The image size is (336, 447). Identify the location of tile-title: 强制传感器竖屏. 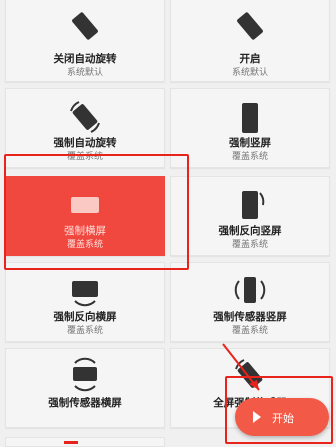
(250, 317).